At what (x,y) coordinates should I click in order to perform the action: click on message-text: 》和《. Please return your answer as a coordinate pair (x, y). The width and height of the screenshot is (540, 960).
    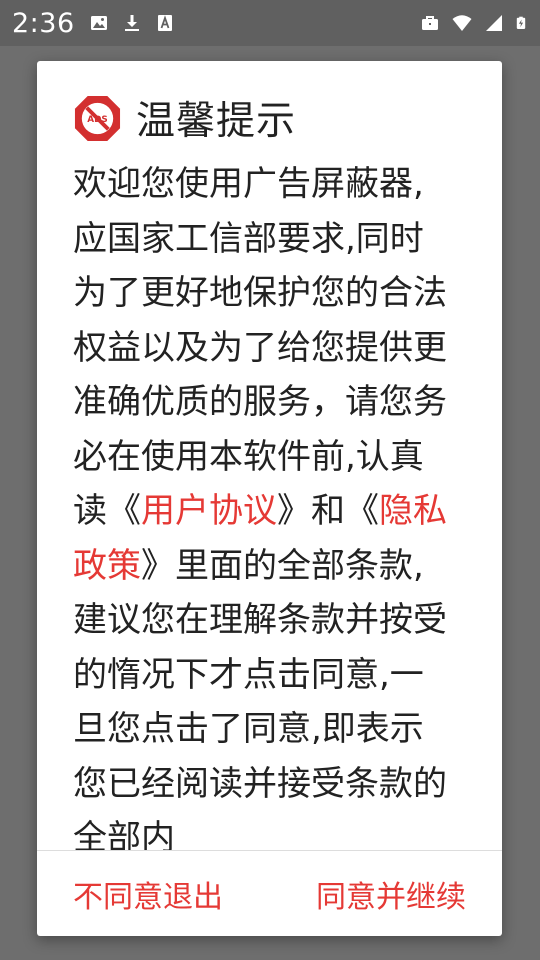
    Looking at the image, I should click on (328, 511).